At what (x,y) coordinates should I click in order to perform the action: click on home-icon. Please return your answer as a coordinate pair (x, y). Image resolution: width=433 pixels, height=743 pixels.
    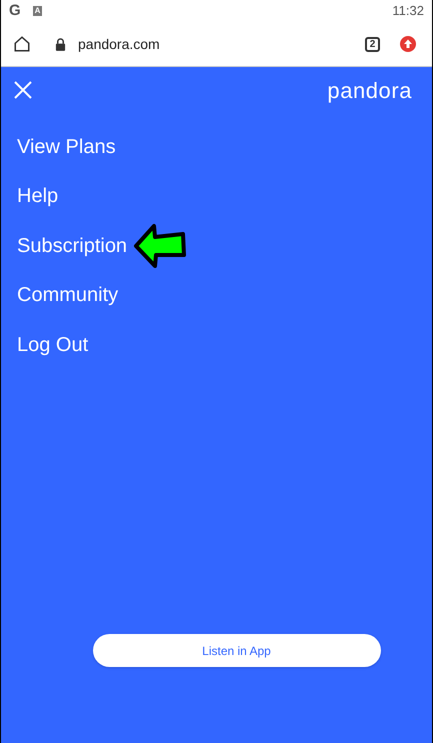
    Looking at the image, I should click on (22, 44).